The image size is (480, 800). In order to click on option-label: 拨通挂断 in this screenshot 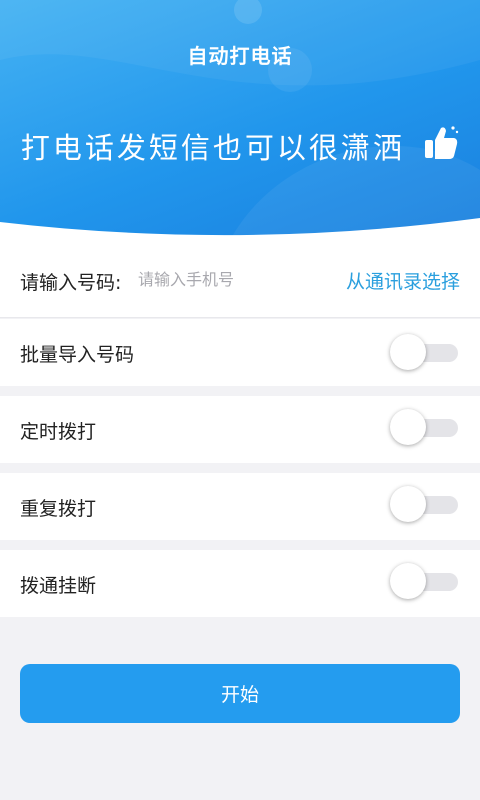, I will do `click(58, 586)`.